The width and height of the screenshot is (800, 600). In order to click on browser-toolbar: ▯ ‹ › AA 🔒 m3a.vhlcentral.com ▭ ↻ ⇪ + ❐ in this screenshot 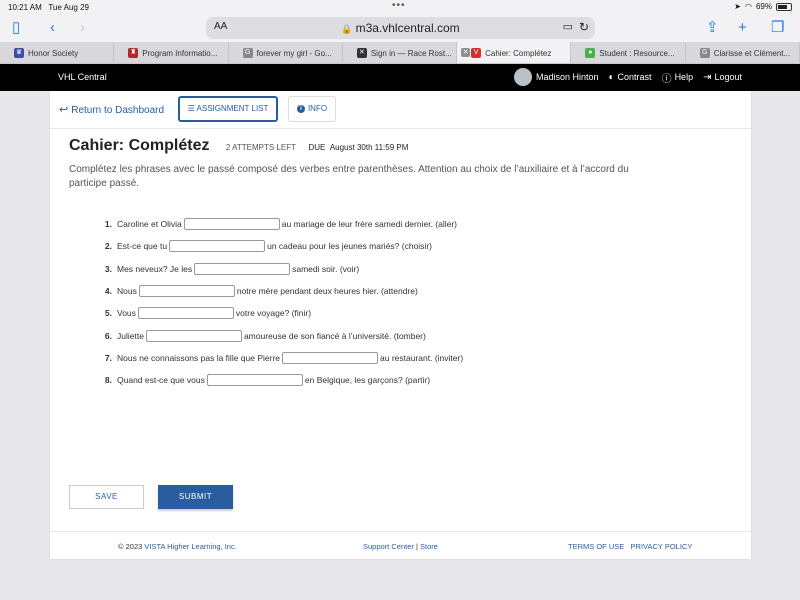, I will do `click(400, 28)`.